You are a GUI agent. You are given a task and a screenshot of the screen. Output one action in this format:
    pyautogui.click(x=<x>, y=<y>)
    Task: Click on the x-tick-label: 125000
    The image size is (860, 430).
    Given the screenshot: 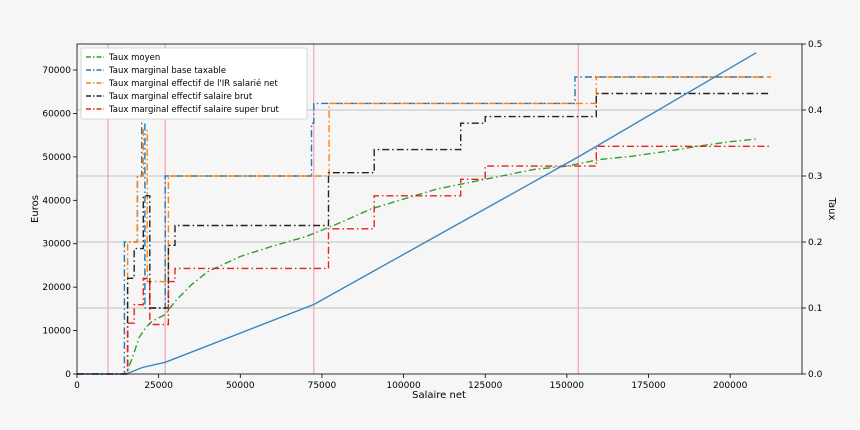 What is the action you would take?
    pyautogui.click(x=485, y=386)
    